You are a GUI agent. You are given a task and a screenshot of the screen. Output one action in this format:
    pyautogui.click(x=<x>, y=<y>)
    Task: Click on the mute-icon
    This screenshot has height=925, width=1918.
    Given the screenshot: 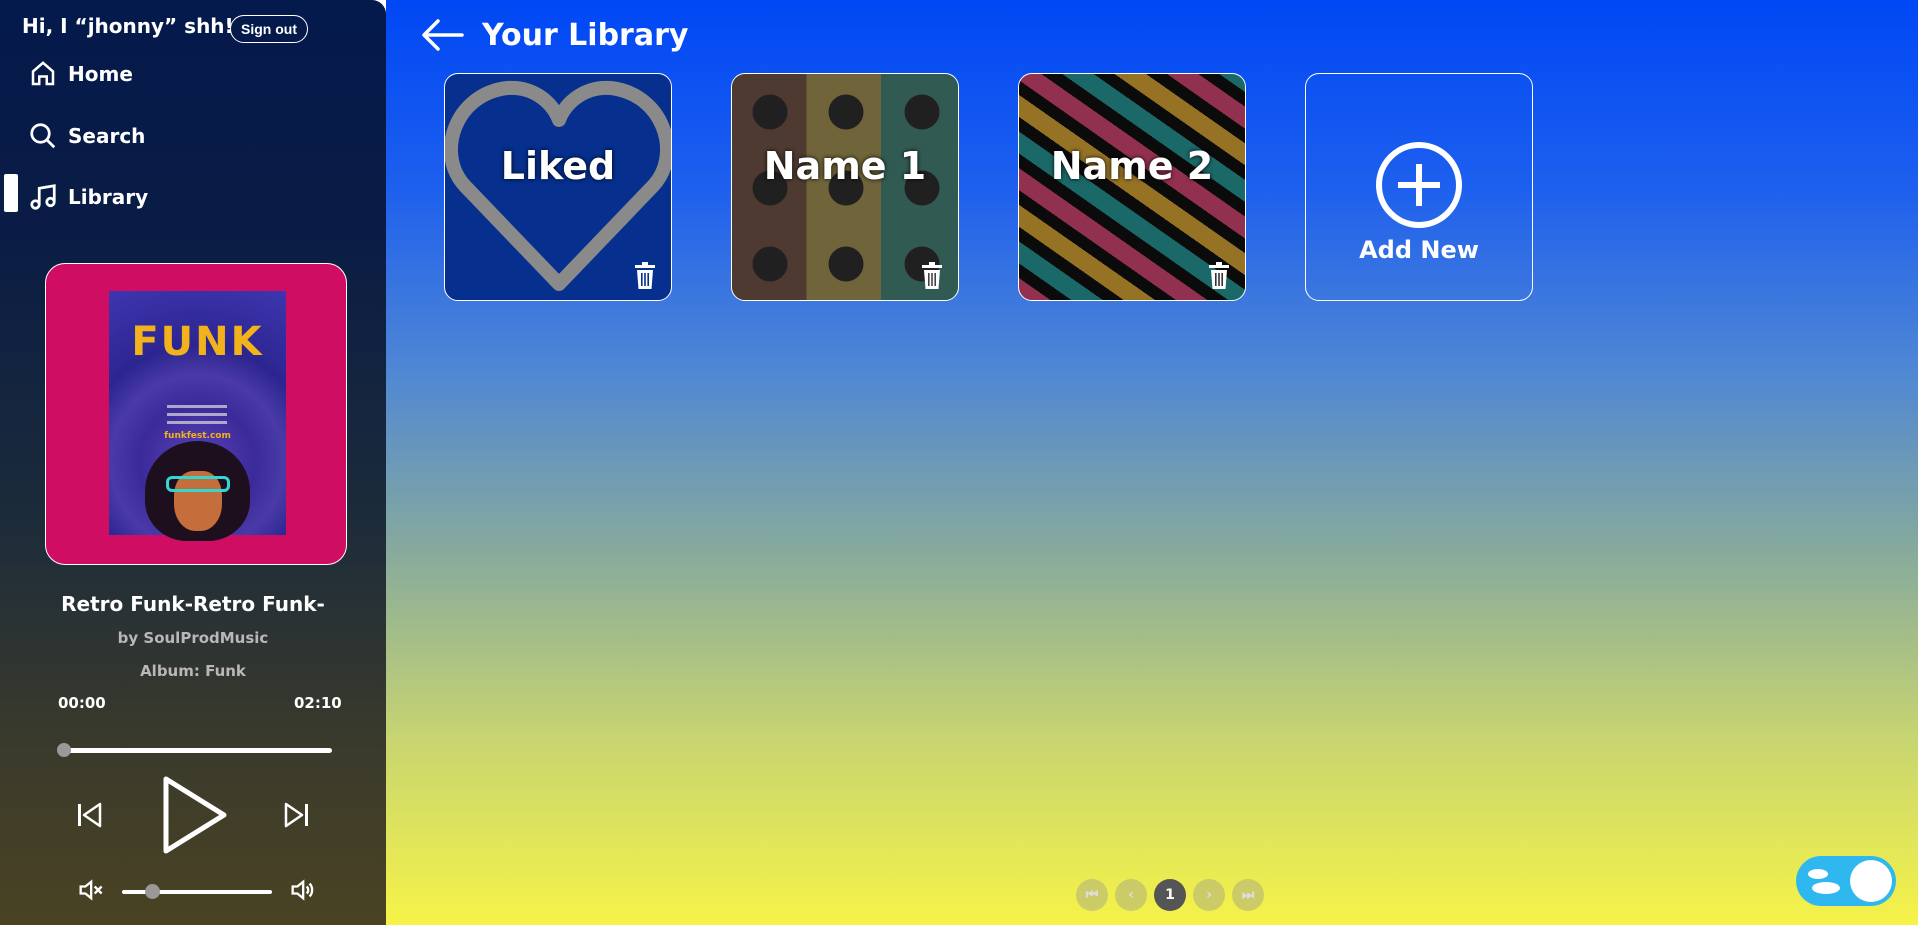 What is the action you would take?
    pyautogui.click(x=90, y=890)
    